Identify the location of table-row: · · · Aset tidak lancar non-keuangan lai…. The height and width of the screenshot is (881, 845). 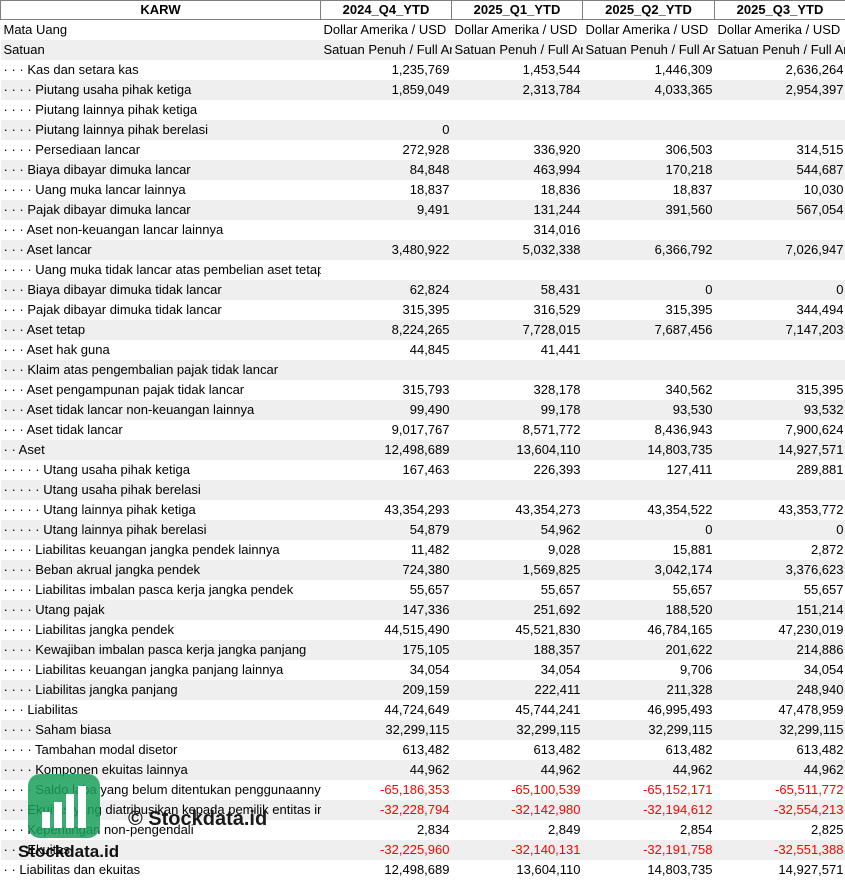
(422, 410).